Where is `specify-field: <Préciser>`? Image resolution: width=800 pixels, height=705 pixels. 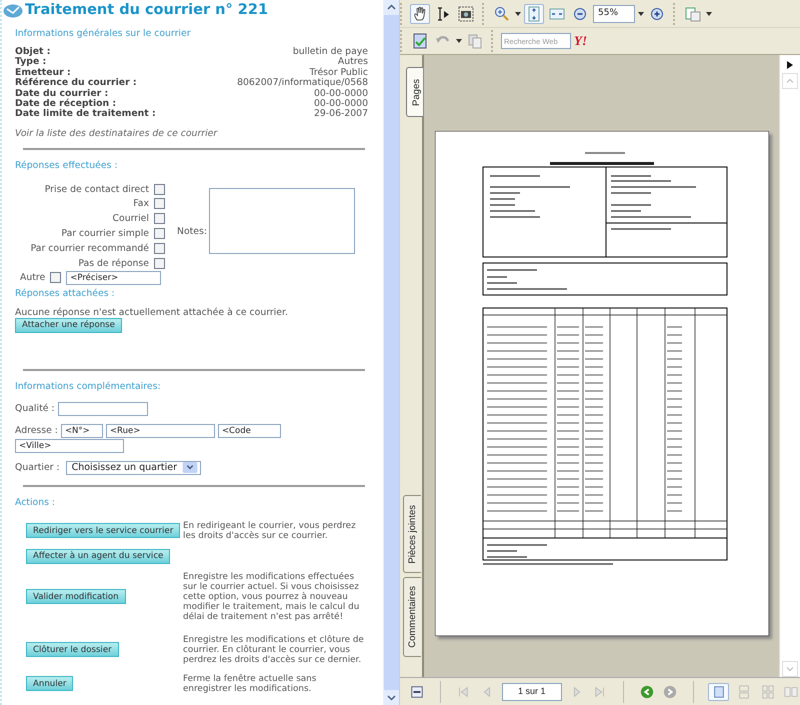 specify-field: <Préciser> is located at coordinates (114, 277).